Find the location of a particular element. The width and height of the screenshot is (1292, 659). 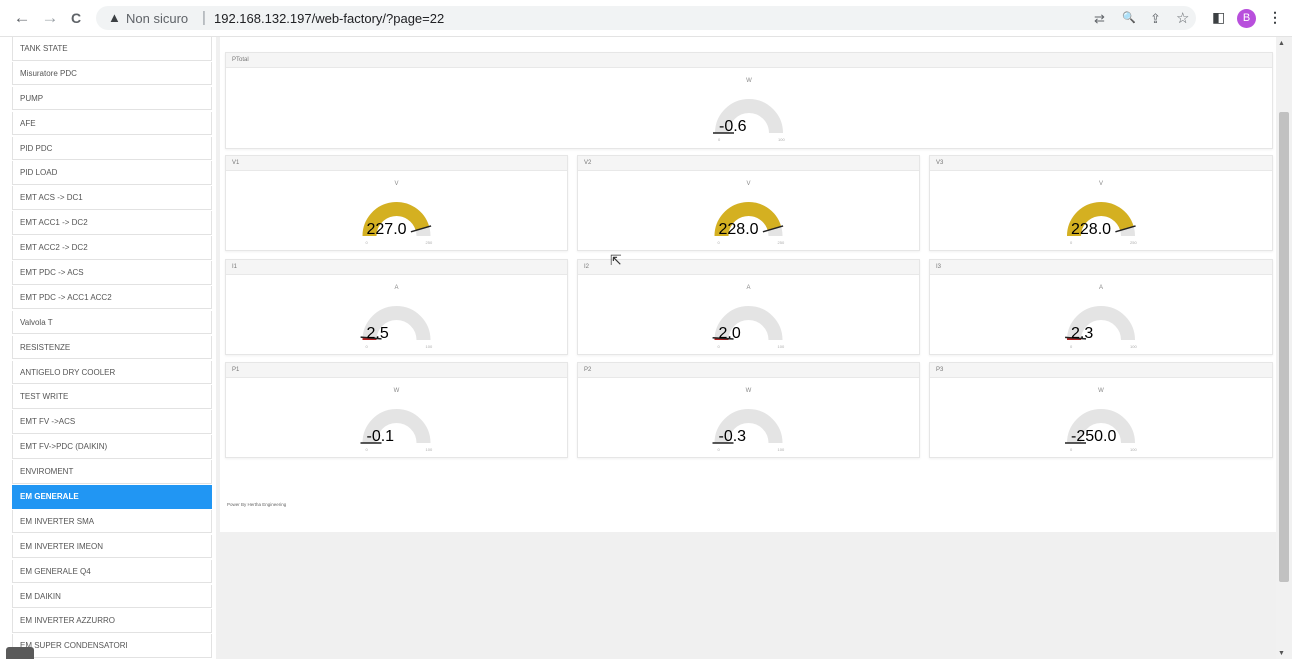

gauge-value: 227.0 is located at coordinates (386, 229).